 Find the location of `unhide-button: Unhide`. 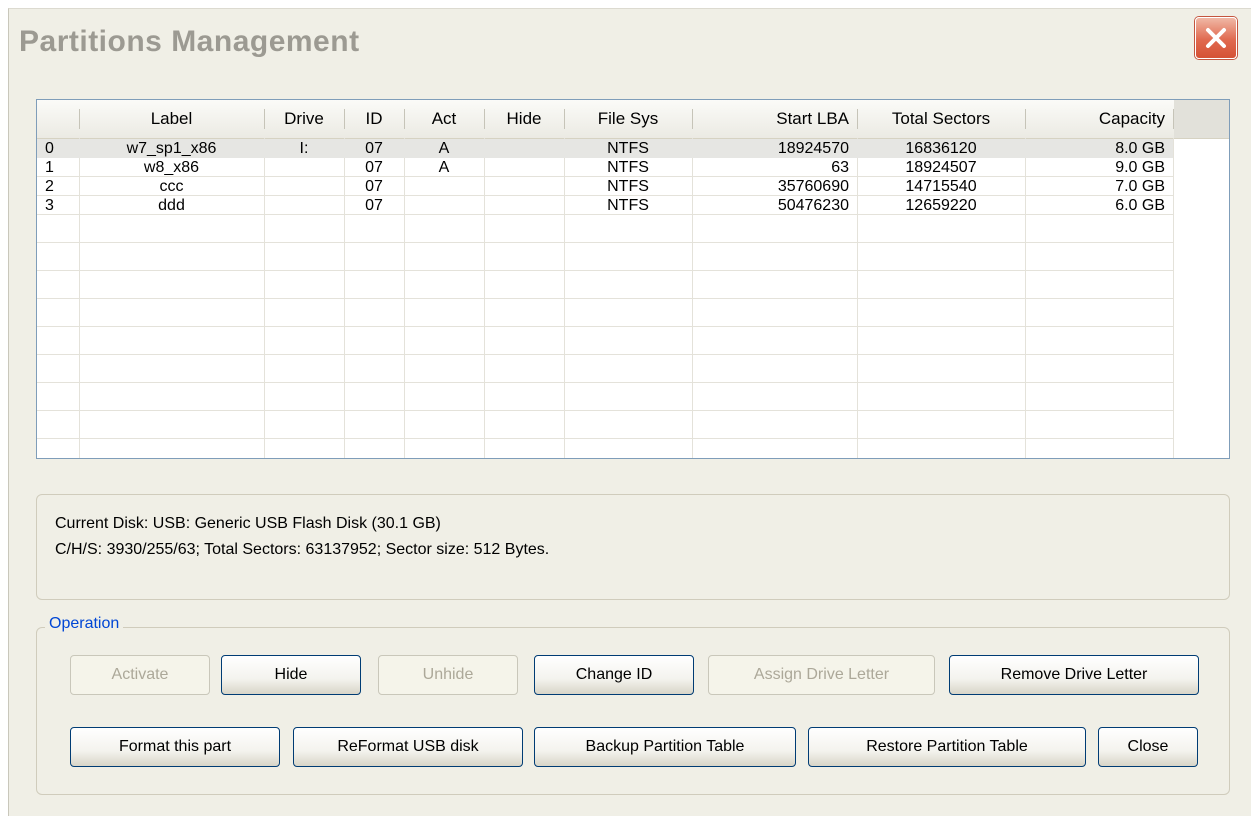

unhide-button: Unhide is located at coordinates (448, 675).